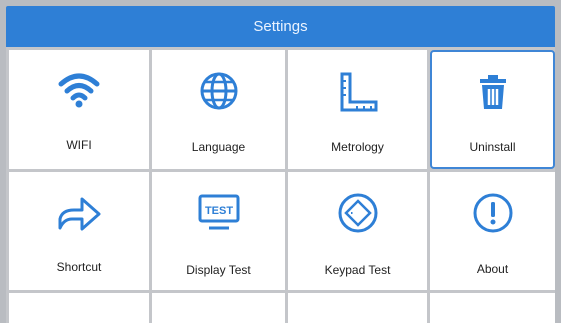 The width and height of the screenshot is (561, 333). I want to click on tile-label: About, so click(492, 269).